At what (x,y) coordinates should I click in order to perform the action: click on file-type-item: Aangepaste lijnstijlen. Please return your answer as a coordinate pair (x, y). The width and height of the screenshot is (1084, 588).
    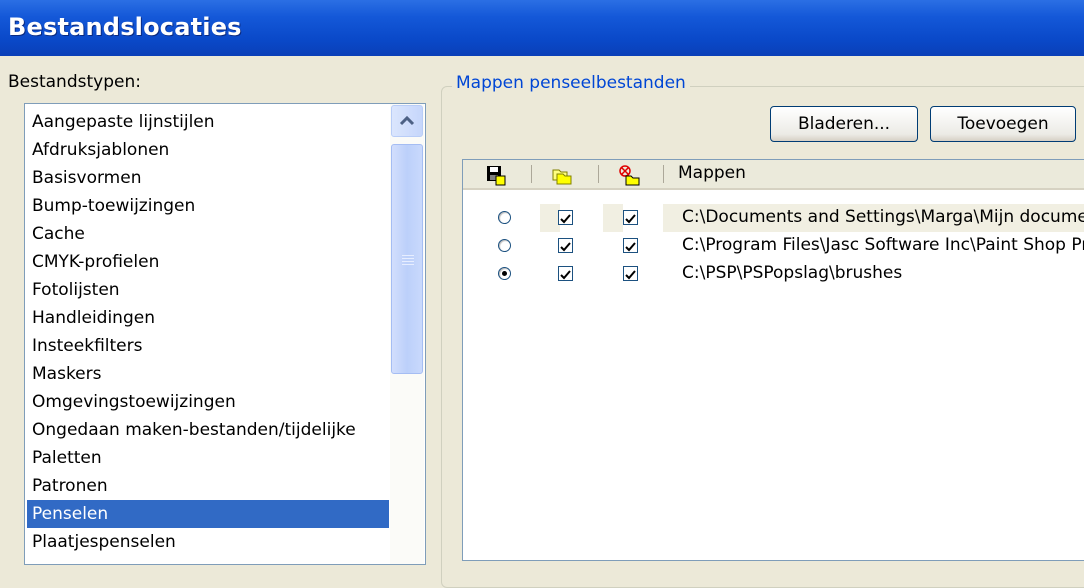
    Looking at the image, I should click on (208, 122).